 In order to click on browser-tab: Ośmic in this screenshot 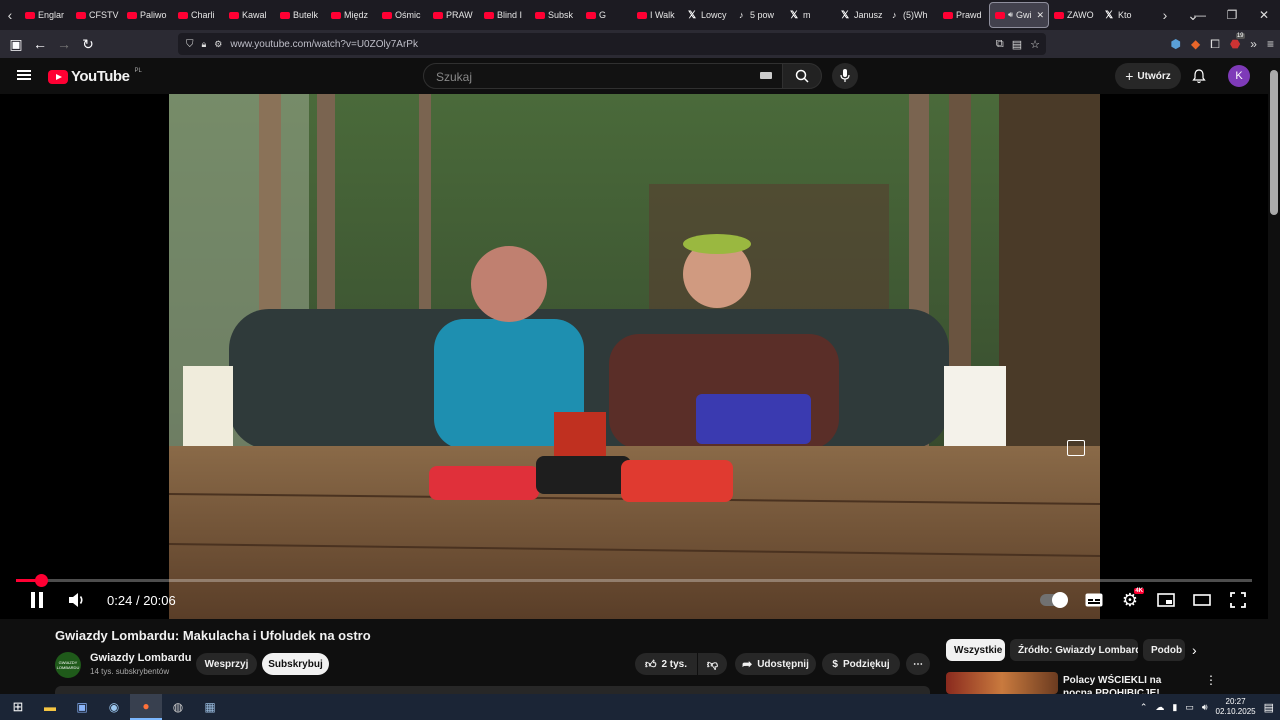, I will do `click(402, 15)`.